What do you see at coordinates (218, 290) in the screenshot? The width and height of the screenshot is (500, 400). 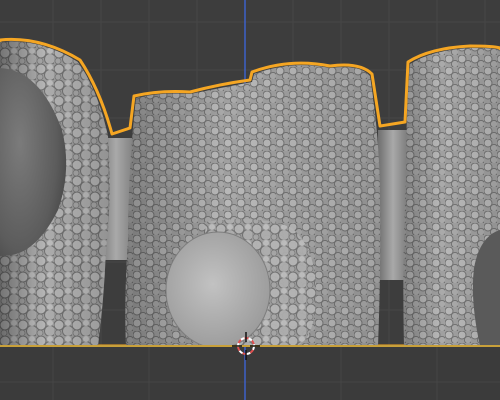 I see `center-cylinder-cap` at bounding box center [218, 290].